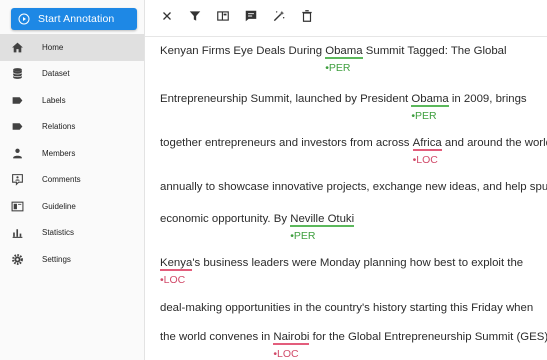 The height and width of the screenshot is (360, 547). I want to click on sidebar-item-dataset: Dataset, so click(72, 74).